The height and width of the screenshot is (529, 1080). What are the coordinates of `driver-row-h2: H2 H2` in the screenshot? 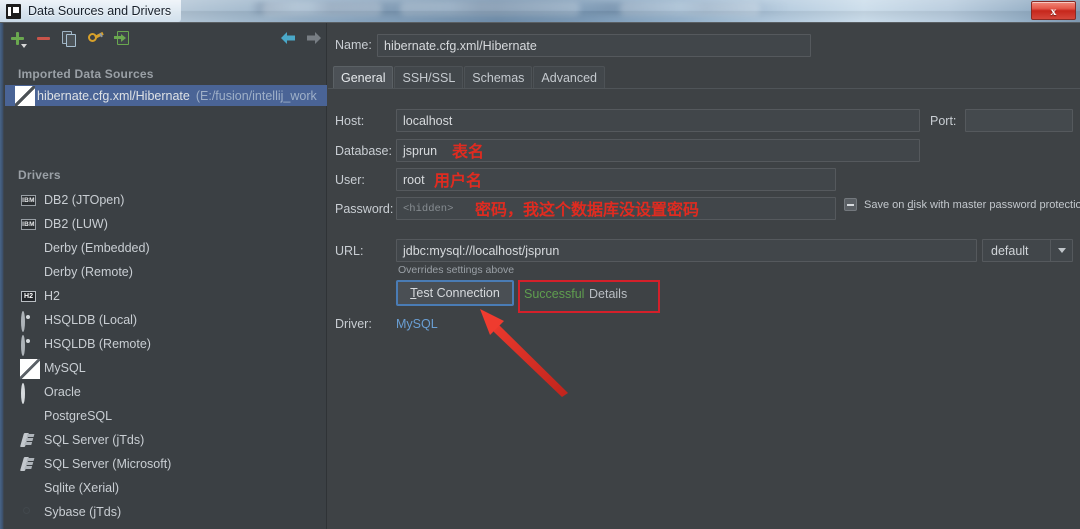 It's located at (166, 296).